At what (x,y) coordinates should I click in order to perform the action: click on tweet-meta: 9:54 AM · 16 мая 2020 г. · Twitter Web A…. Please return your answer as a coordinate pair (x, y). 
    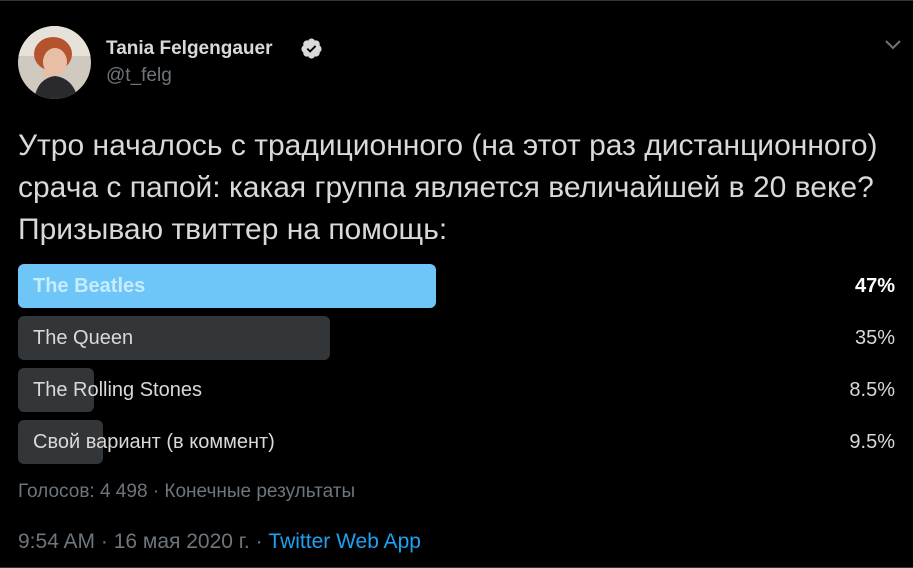
    Looking at the image, I should click on (219, 542).